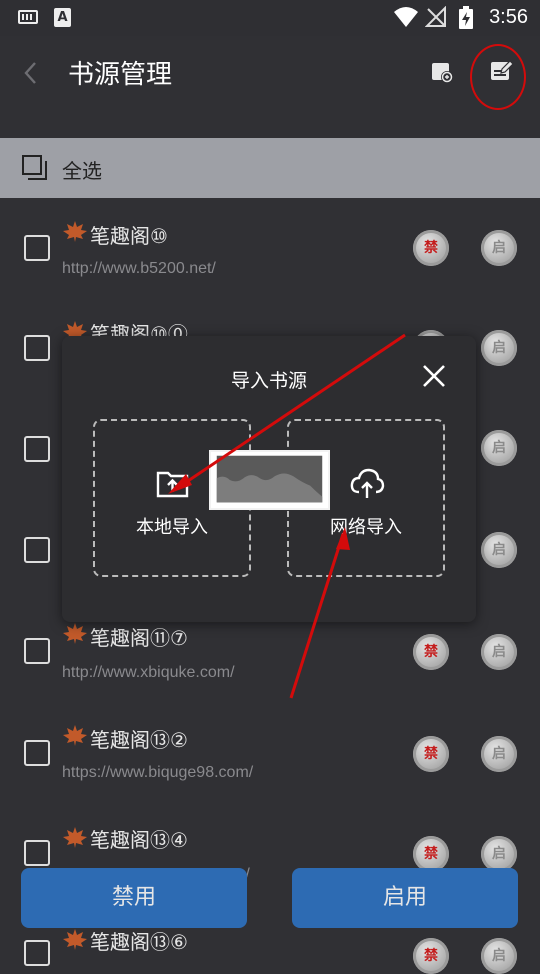  Describe the element at coordinates (434, 376) in the screenshot. I see `close-icon` at that location.